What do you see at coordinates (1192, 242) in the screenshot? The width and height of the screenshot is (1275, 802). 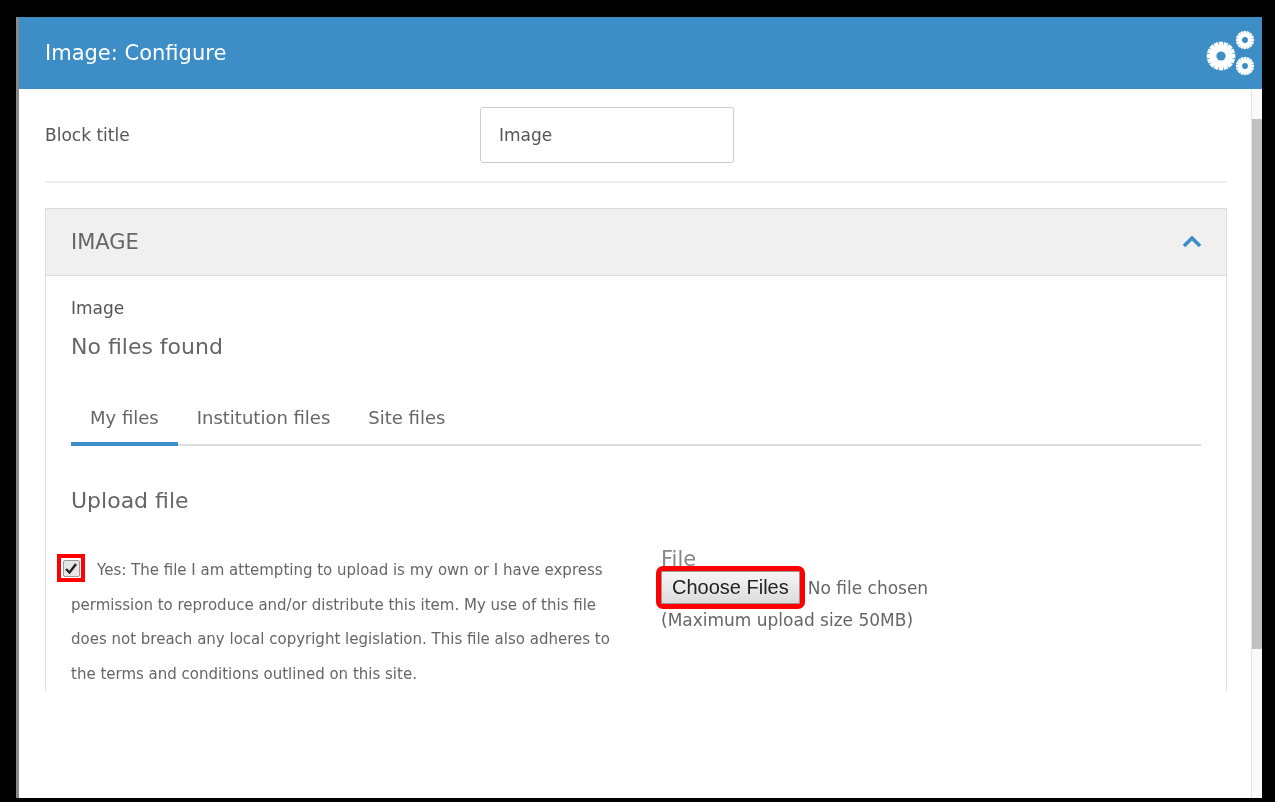 I see `chevron-up-icon` at bounding box center [1192, 242].